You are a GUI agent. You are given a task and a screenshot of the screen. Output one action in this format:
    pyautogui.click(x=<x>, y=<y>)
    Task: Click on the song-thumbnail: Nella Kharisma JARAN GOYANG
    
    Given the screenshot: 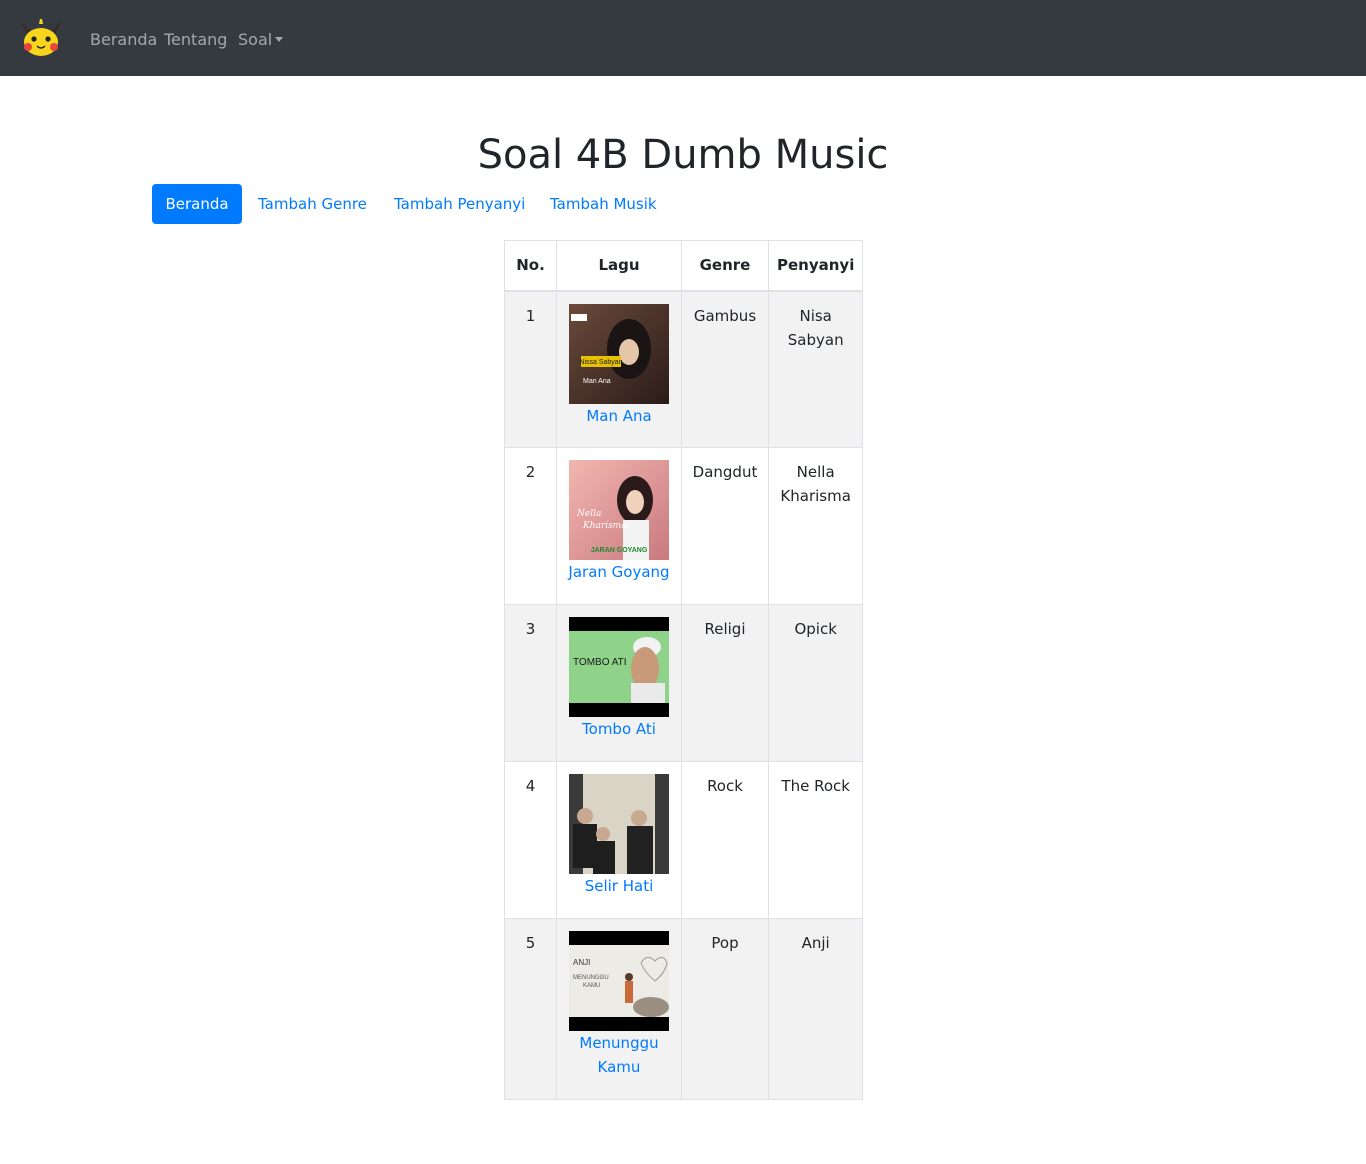 What is the action you would take?
    pyautogui.click(x=619, y=510)
    